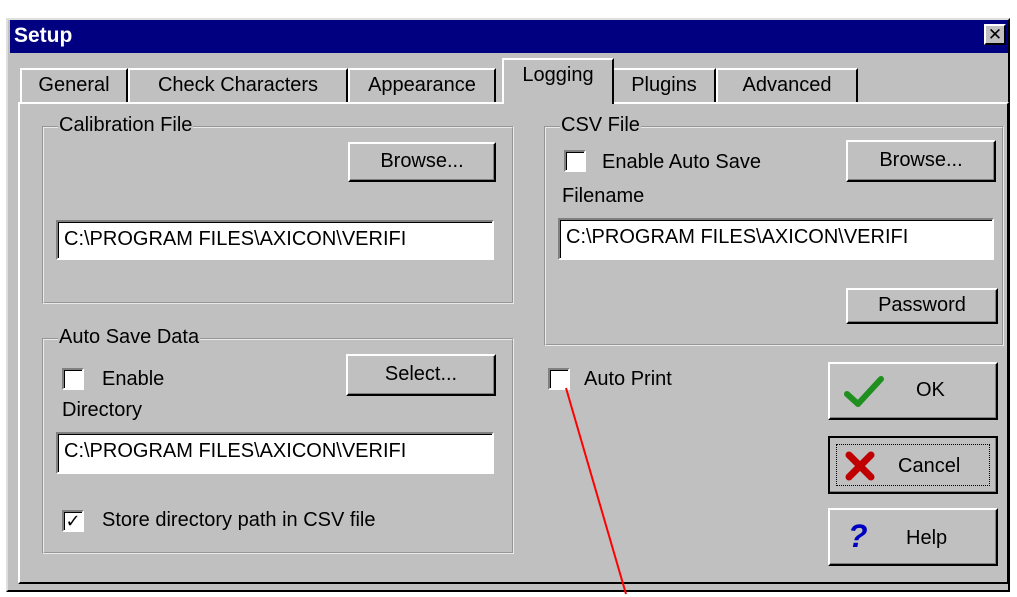 The width and height of the screenshot is (1017, 597). I want to click on csv-enable-auto-save-label: Enable Auto Save, so click(682, 162).